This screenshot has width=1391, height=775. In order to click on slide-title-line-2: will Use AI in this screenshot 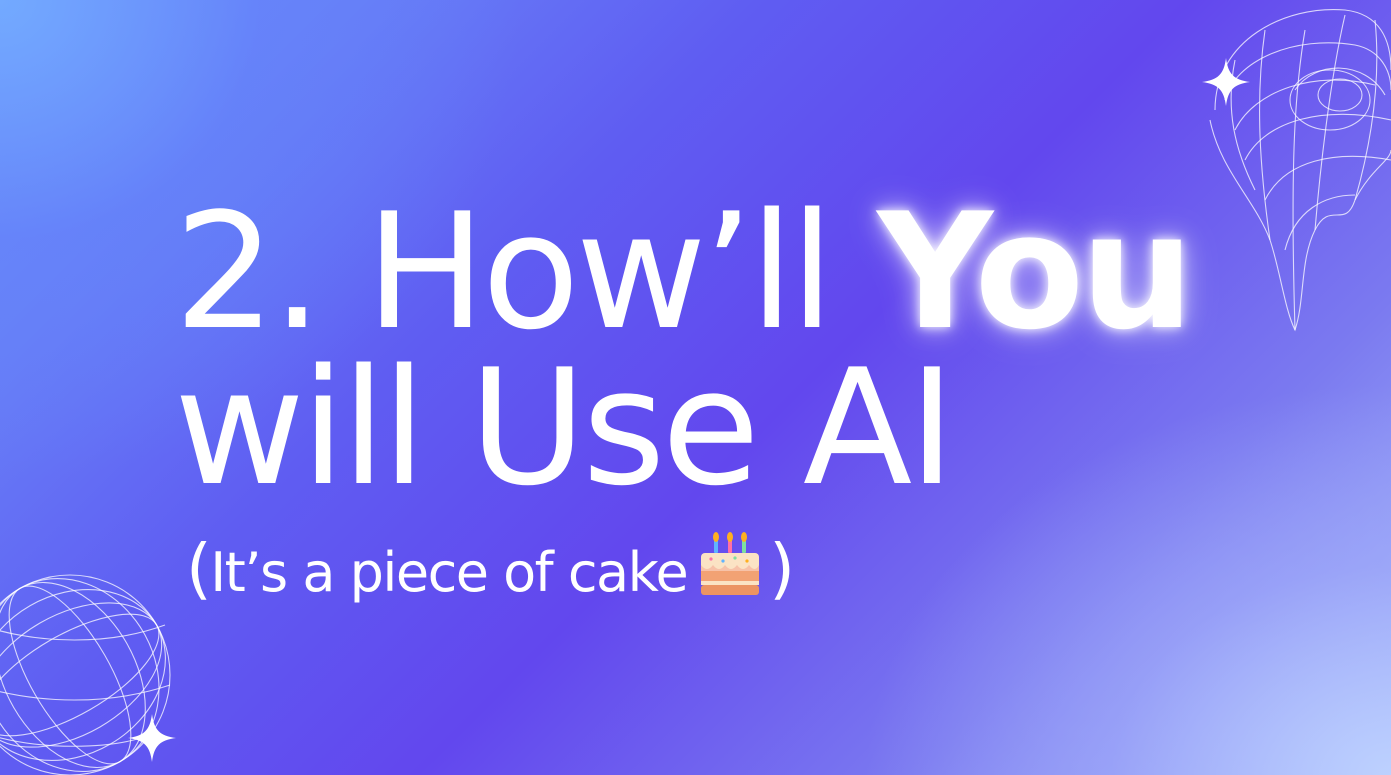, I will do `click(564, 427)`.